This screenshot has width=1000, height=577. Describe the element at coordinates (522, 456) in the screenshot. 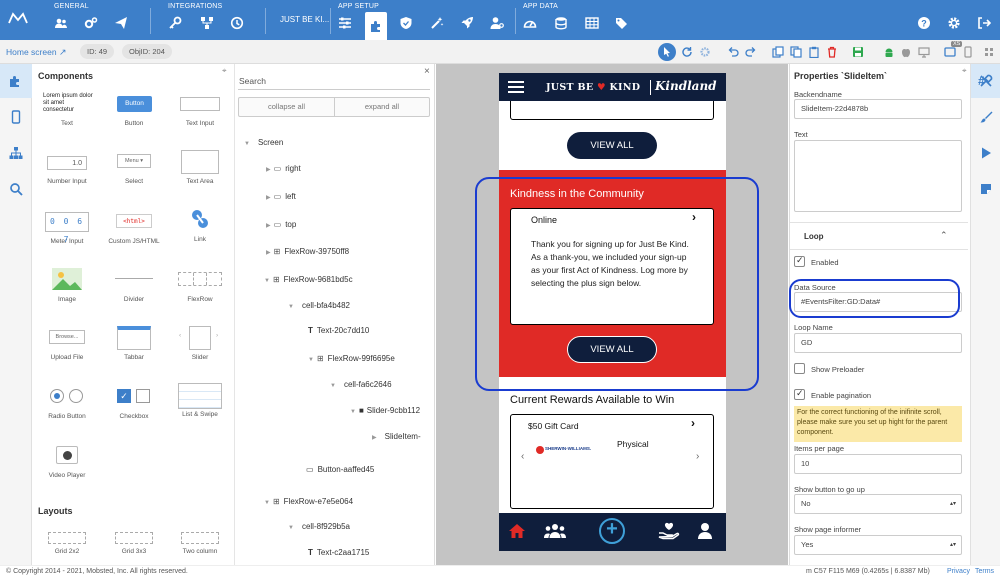

I see `reward-prev-icon: ‹` at that location.